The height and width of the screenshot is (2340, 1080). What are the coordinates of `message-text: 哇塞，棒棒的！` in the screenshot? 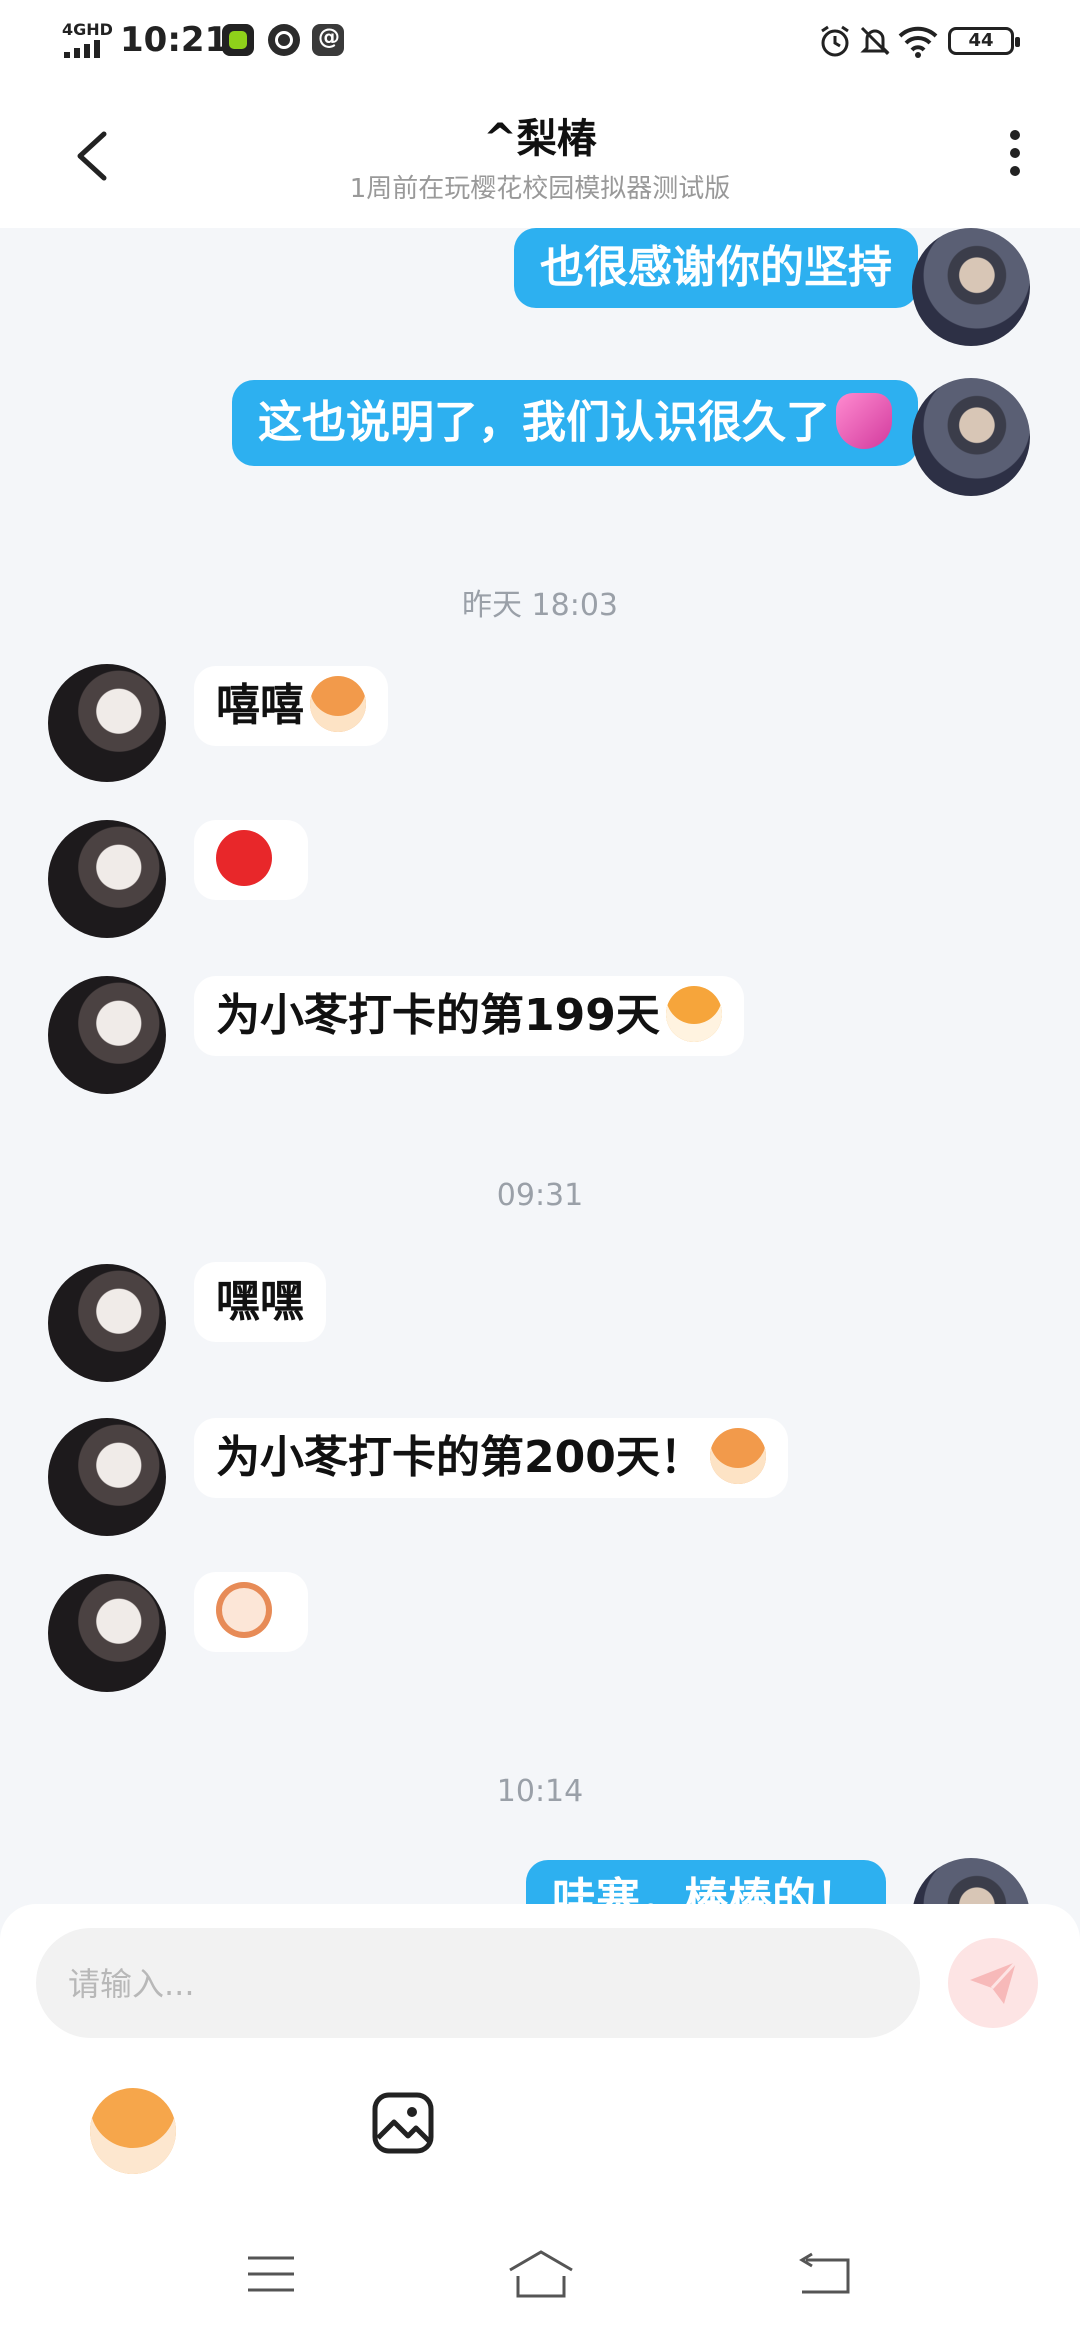 It's located at (706, 1889).